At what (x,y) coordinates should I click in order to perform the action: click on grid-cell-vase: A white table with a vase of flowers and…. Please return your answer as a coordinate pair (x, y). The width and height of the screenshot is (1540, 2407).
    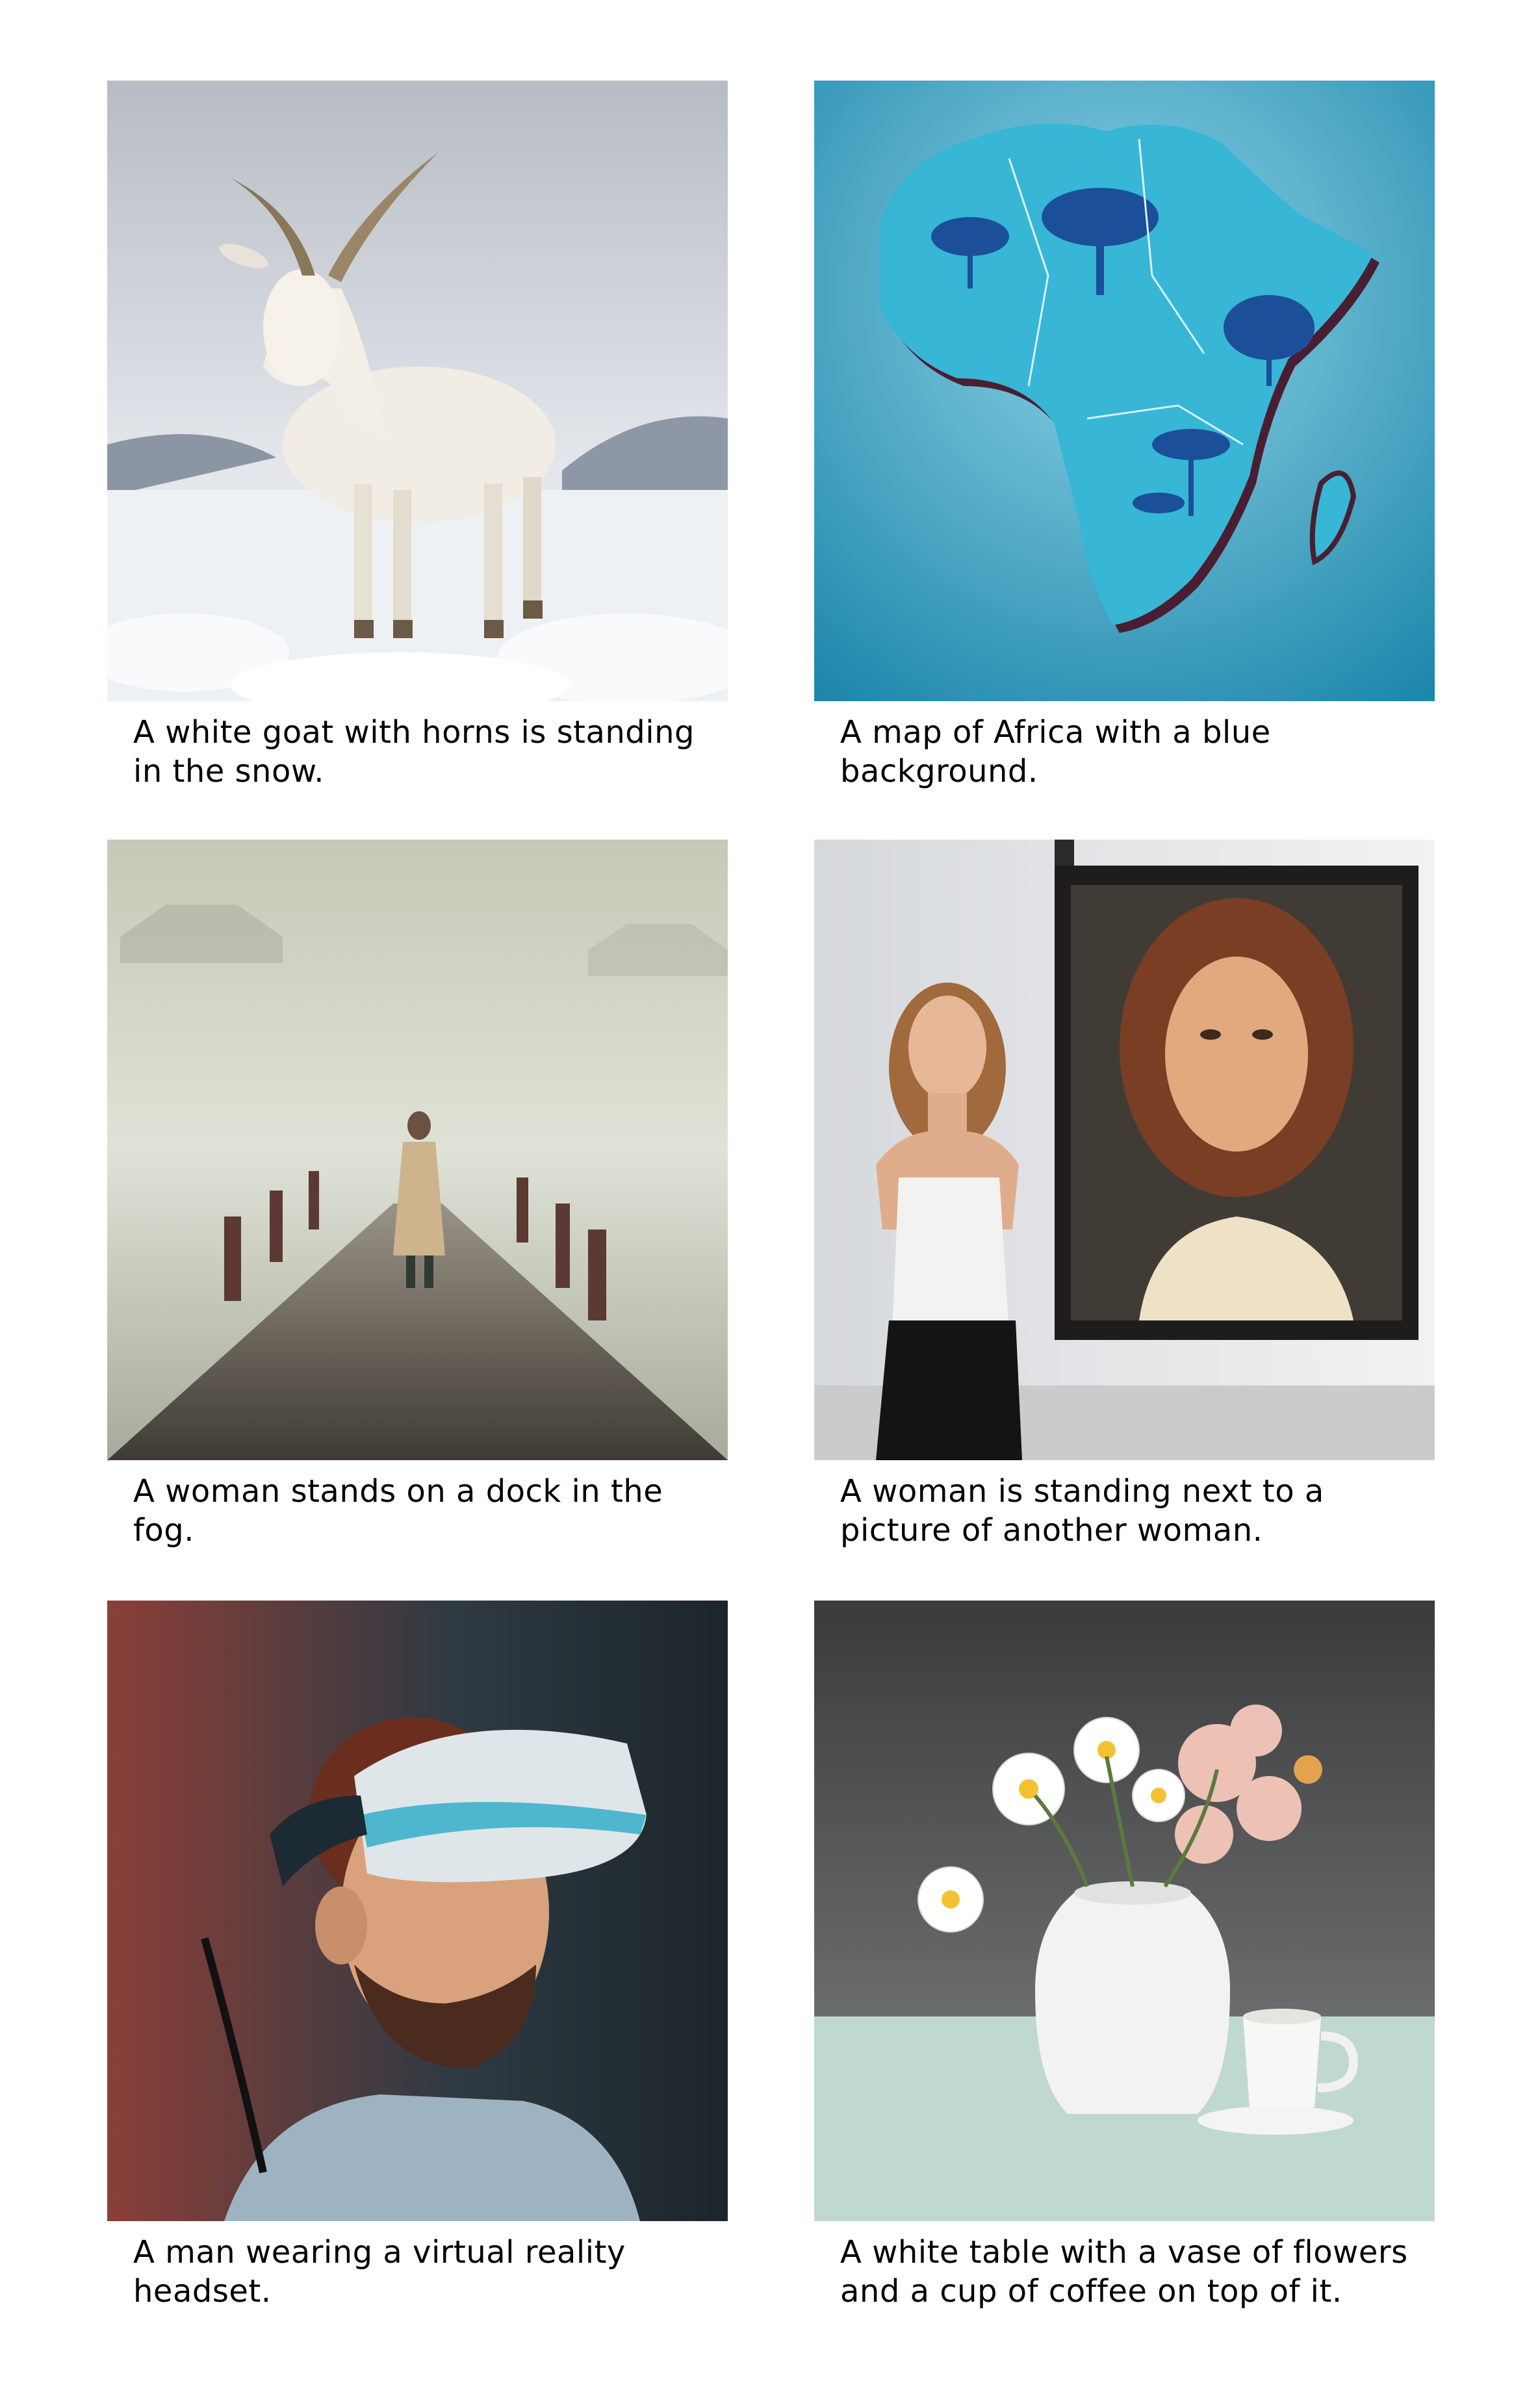
    Looking at the image, I should click on (1124, 1956).